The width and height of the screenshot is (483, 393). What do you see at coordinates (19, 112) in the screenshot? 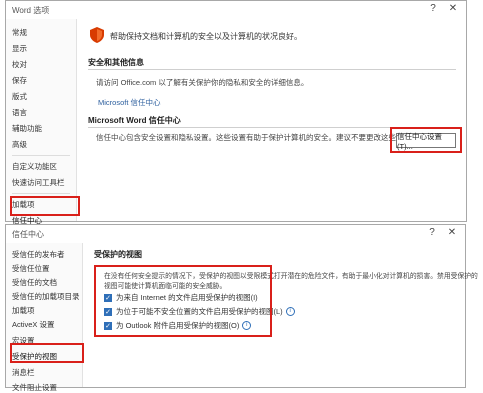
I see `sidebar-item-language: 语言` at bounding box center [19, 112].